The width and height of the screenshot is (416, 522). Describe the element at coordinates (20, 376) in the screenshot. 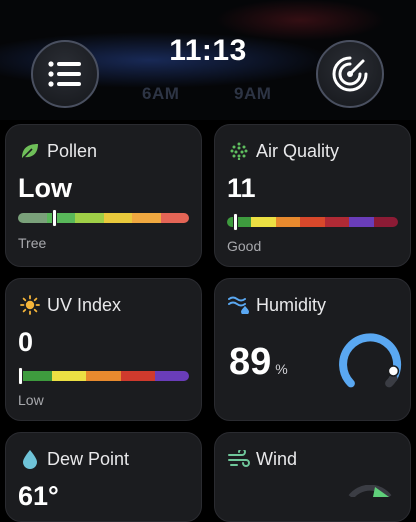

I see `uv-index-level-marker` at that location.